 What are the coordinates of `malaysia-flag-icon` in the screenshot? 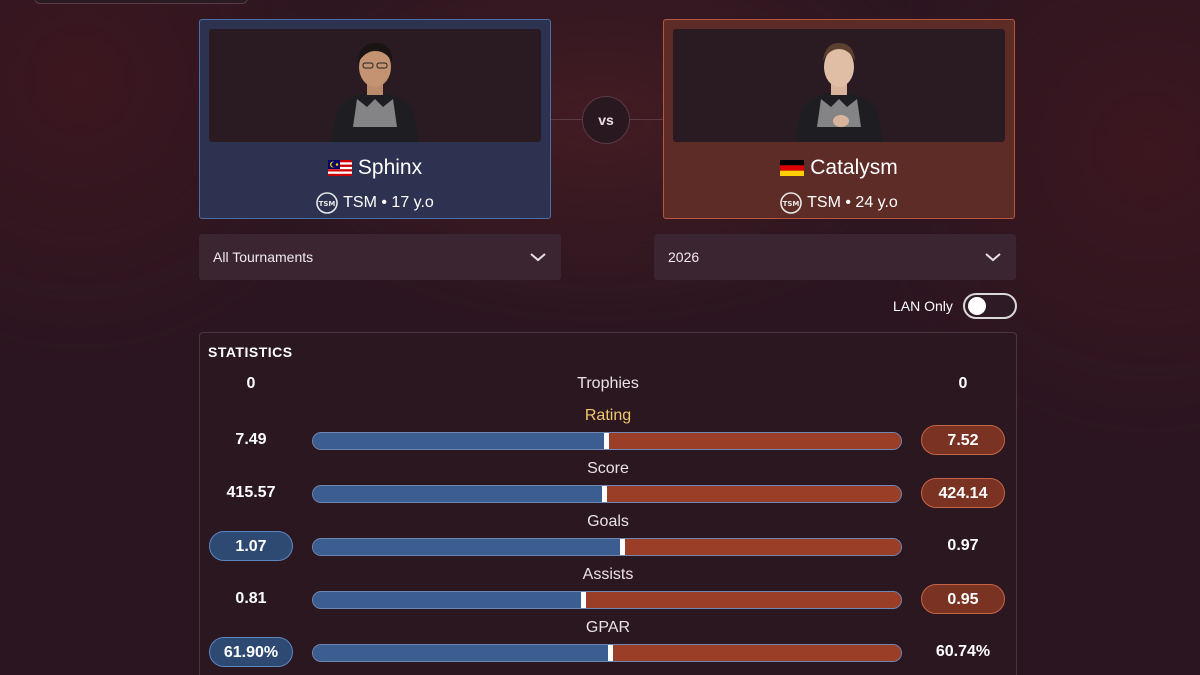 It's located at (339, 168).